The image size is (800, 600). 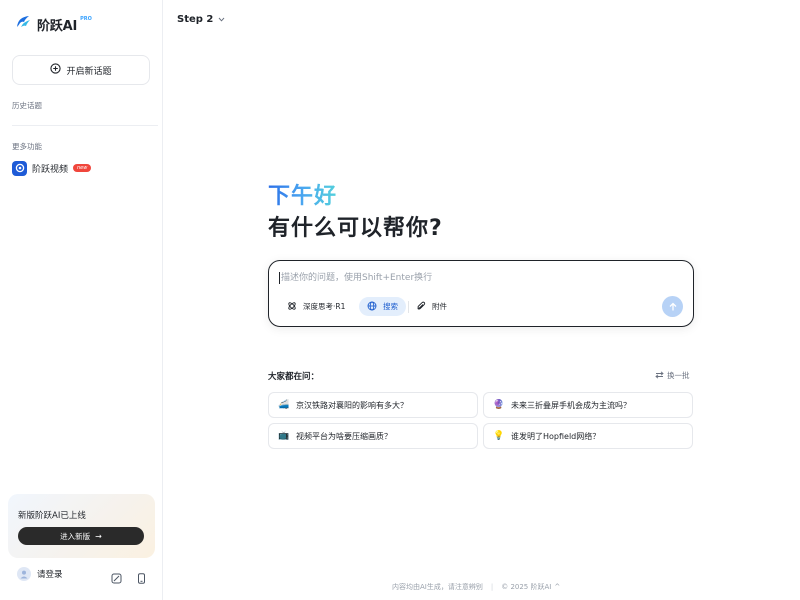 I want to click on promo-title: 新版阶跃AI已上线, so click(x=52, y=516).